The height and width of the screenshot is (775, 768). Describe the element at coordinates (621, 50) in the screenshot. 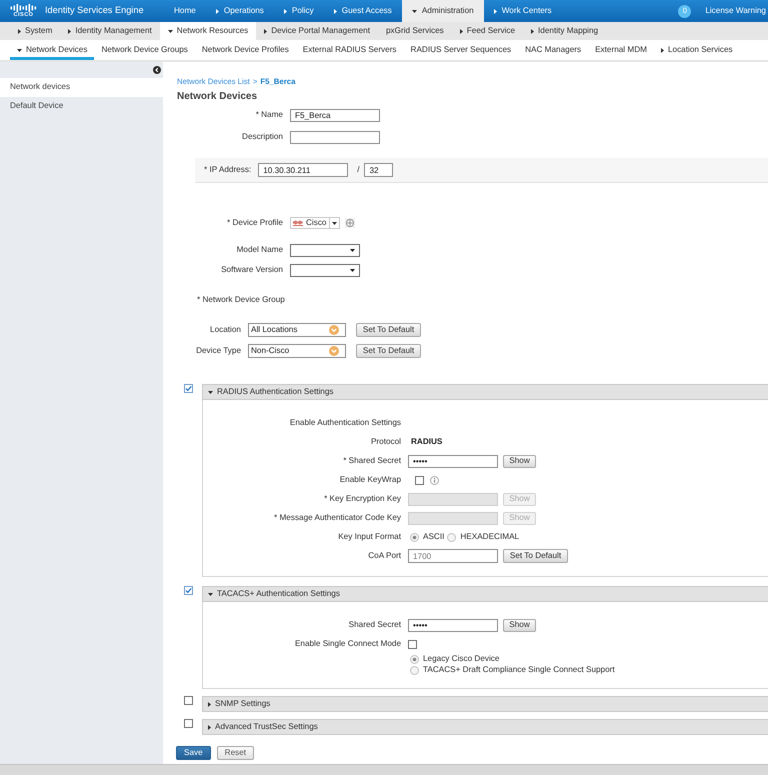

I see `tab: External MDM` at that location.